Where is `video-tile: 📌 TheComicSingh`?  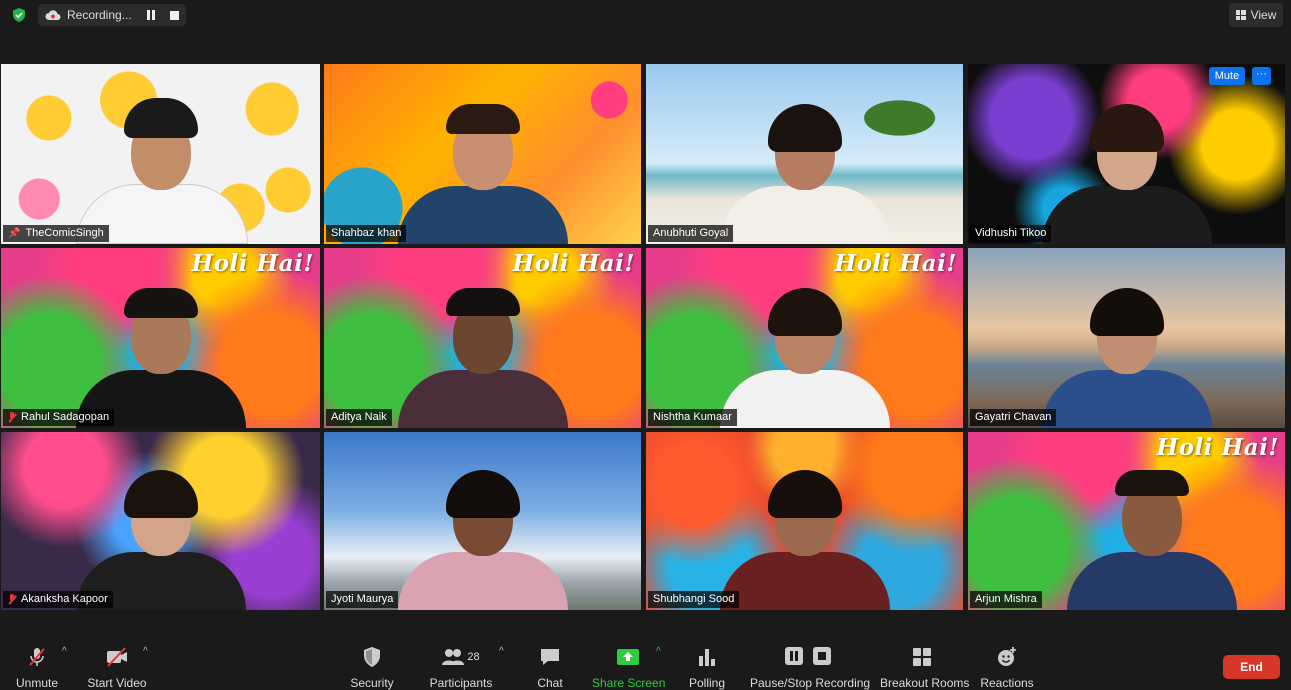 video-tile: 📌 TheComicSingh is located at coordinates (160, 154).